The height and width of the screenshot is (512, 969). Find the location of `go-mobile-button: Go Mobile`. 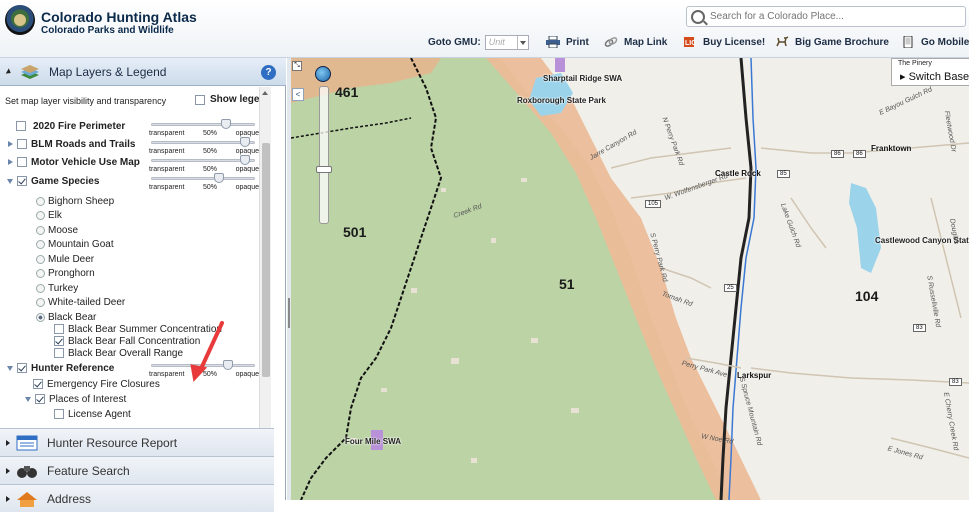

go-mobile-button: Go Mobile is located at coordinates (935, 42).